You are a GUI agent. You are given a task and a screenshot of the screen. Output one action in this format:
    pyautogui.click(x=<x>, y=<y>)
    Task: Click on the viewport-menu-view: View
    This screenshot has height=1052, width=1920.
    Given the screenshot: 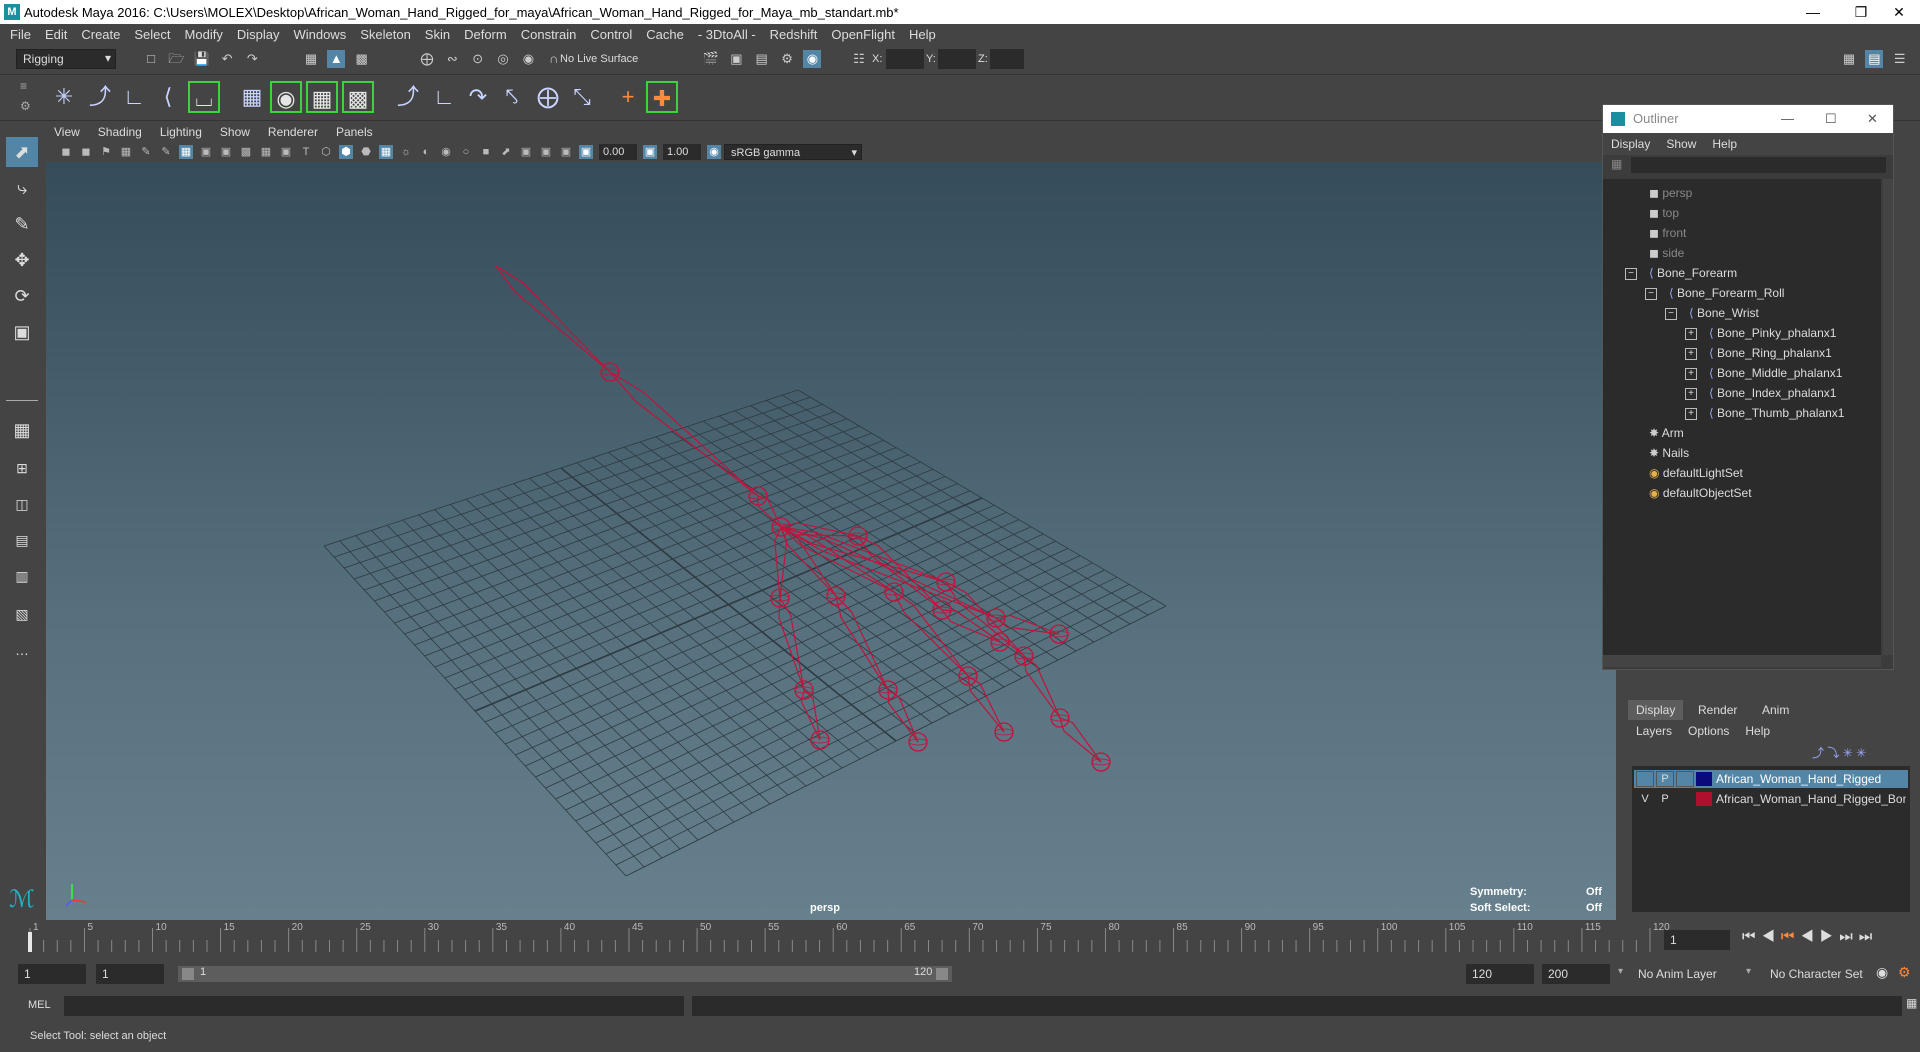 What is the action you would take?
    pyautogui.click(x=67, y=132)
    